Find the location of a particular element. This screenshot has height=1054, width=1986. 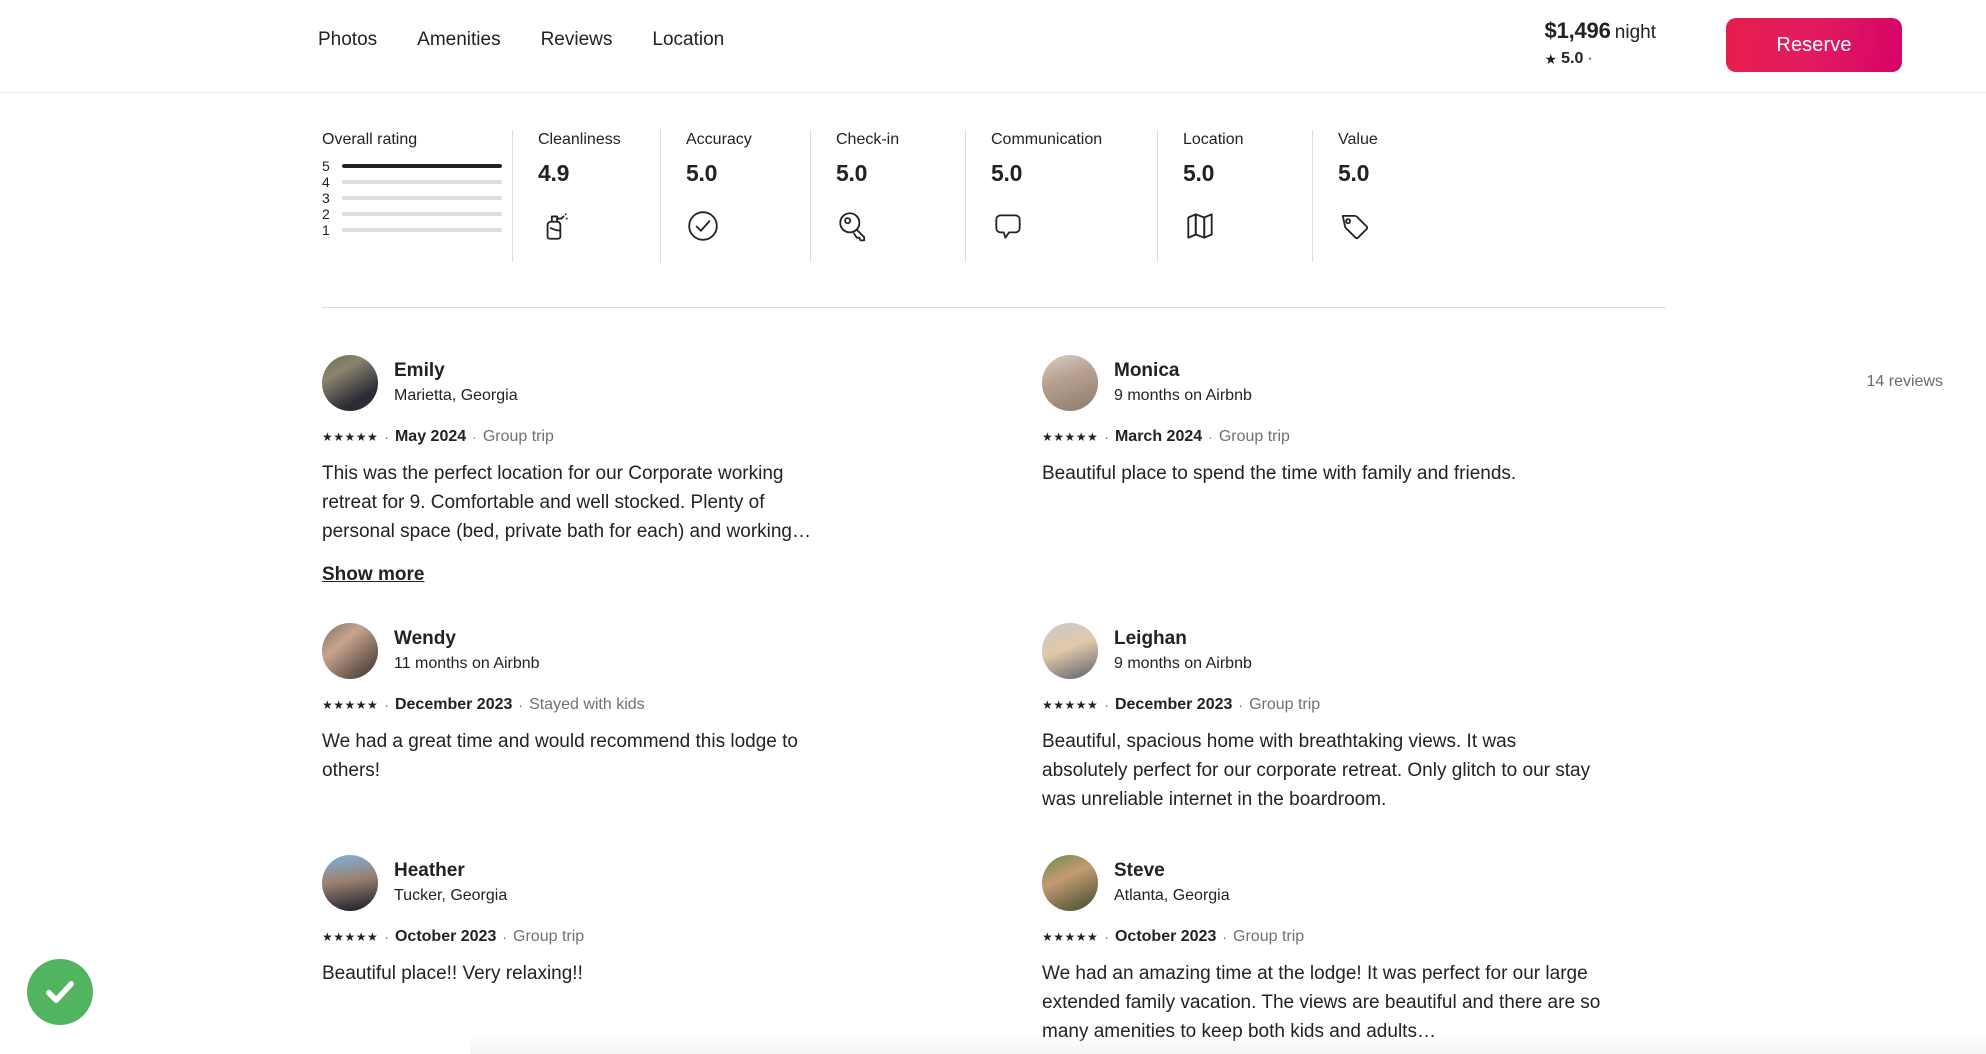

review-header: Monica 9 months on Airbnb is located at coordinates (1354, 383).